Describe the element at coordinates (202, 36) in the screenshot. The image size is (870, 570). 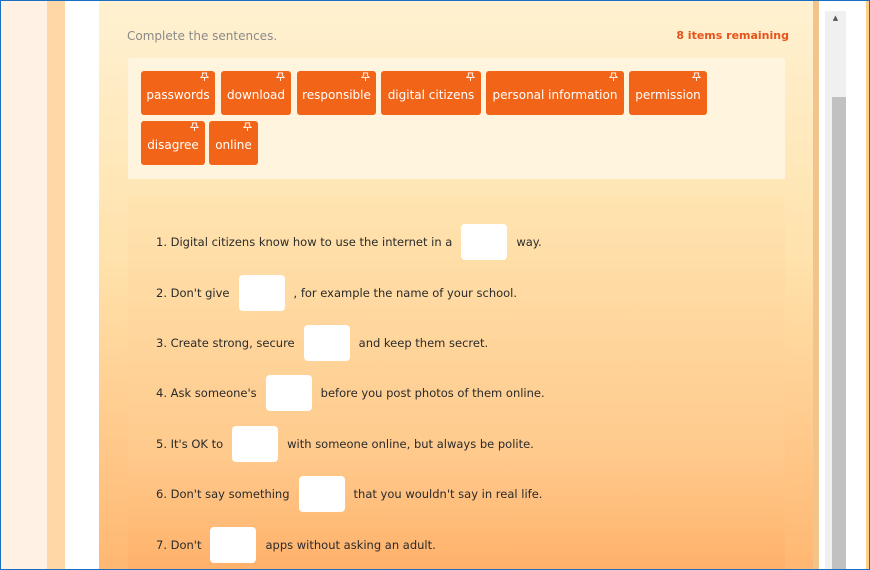
I see `instruction-text: Complete the sentences.` at that location.